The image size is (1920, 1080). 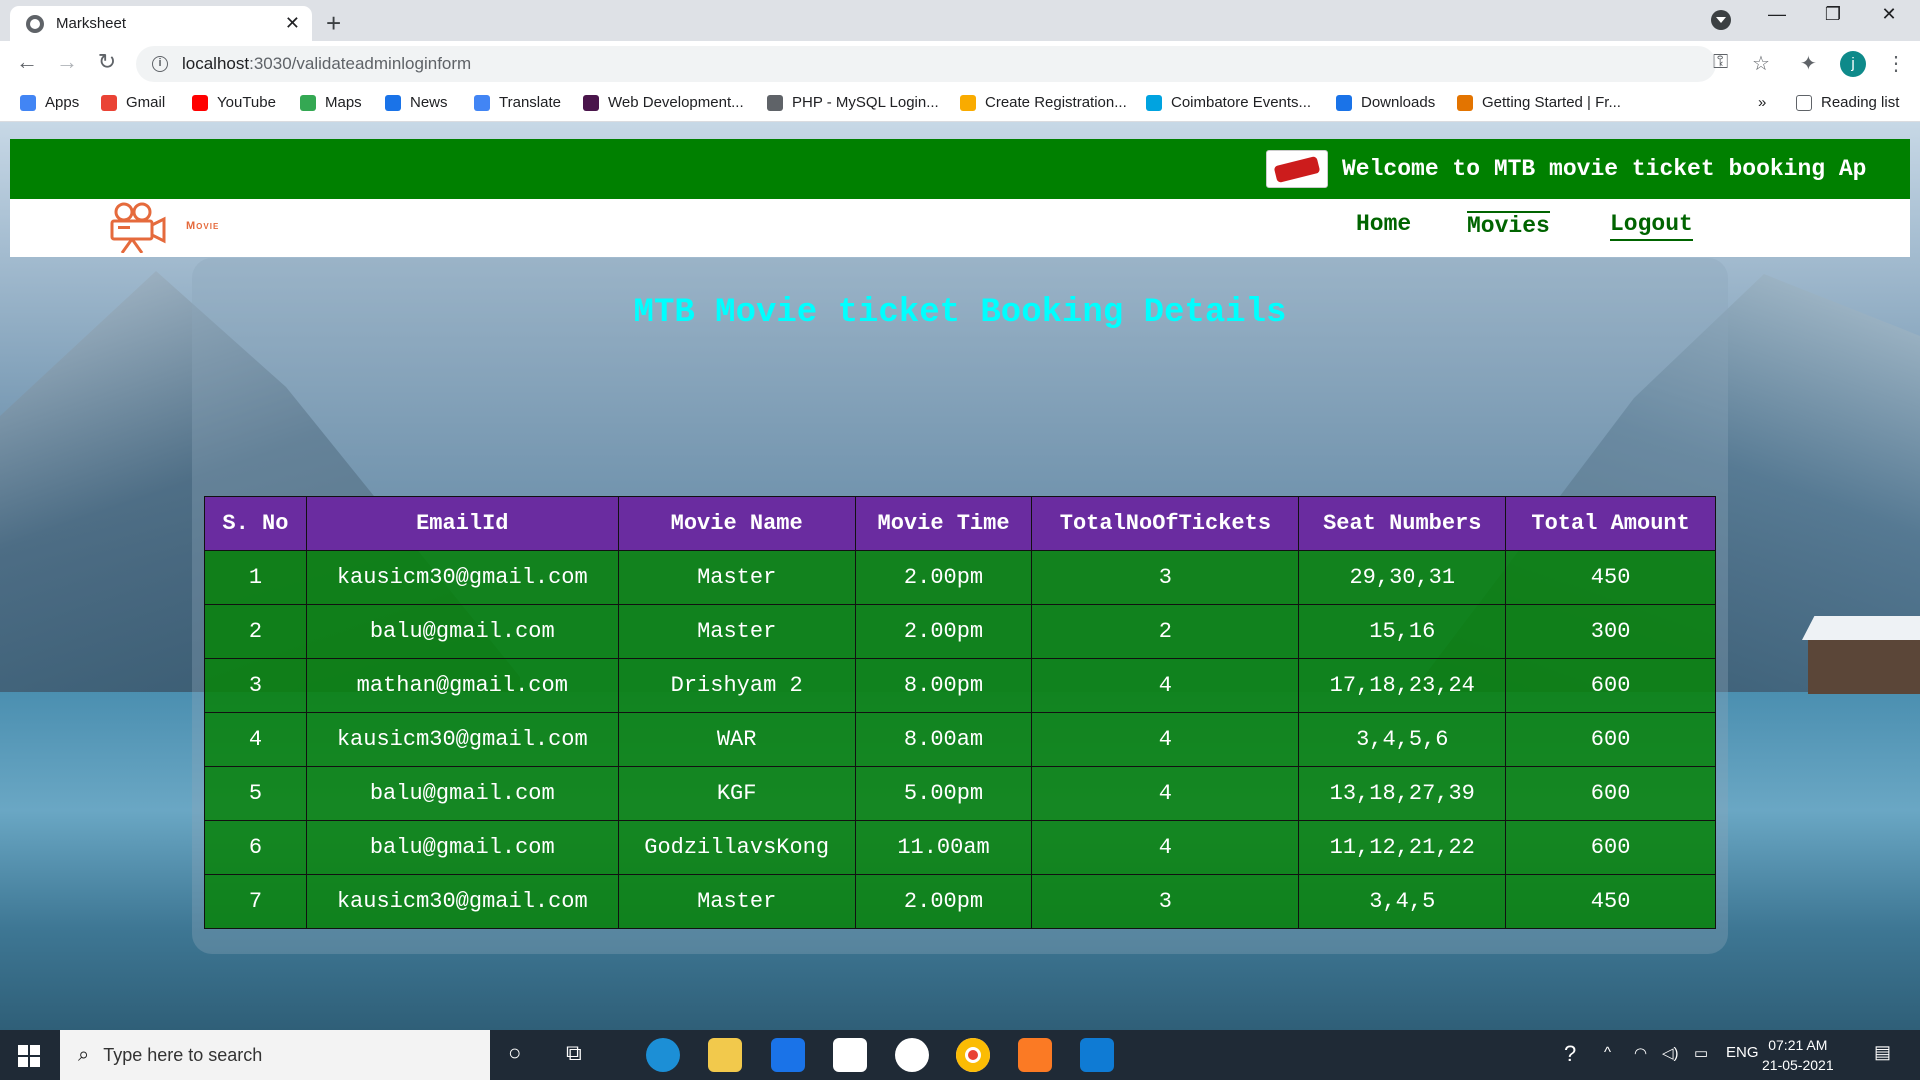 I want to click on minimize-button: —, so click(x=1777, y=14).